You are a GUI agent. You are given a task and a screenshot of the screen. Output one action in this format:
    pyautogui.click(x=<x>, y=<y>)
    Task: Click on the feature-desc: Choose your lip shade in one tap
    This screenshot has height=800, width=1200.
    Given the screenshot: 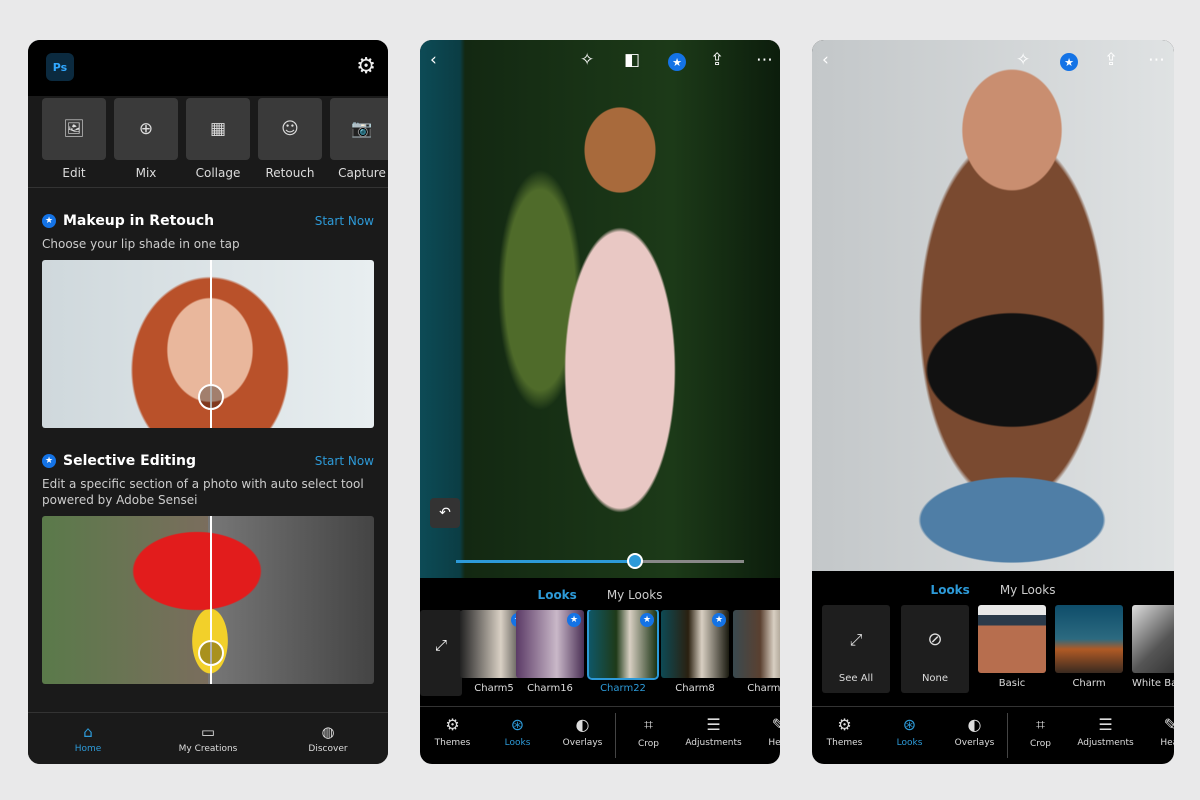 What is the action you would take?
    pyautogui.click(x=141, y=244)
    